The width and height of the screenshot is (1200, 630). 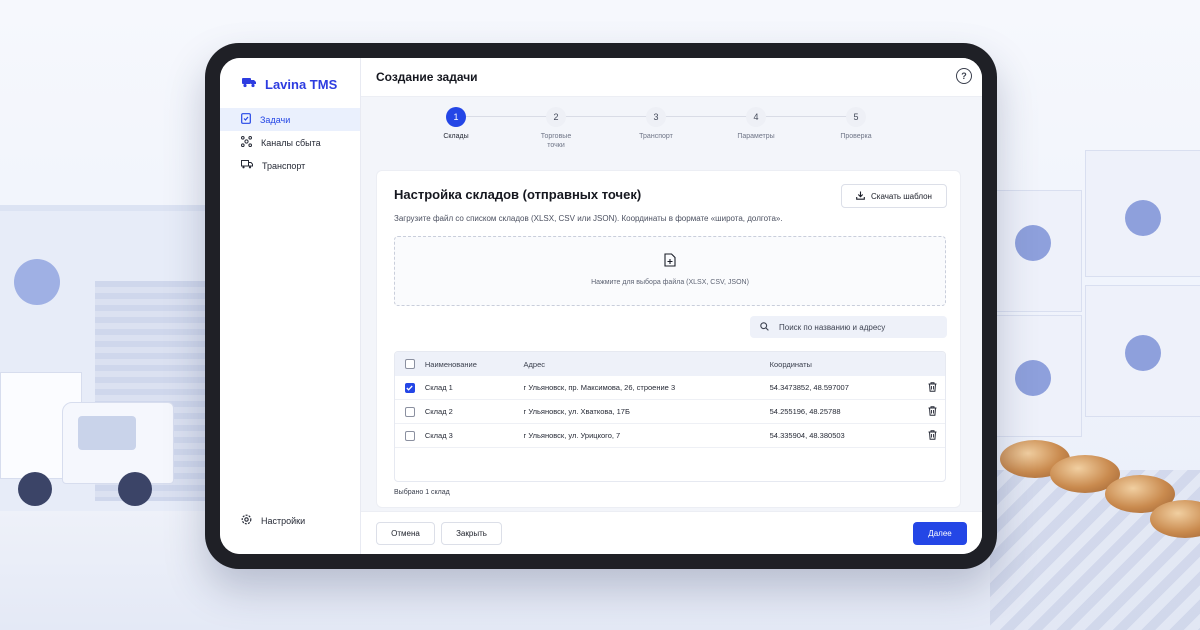 What do you see at coordinates (518, 194) in the screenshot?
I see `card-title: Настройка складов (отправных точек)` at bounding box center [518, 194].